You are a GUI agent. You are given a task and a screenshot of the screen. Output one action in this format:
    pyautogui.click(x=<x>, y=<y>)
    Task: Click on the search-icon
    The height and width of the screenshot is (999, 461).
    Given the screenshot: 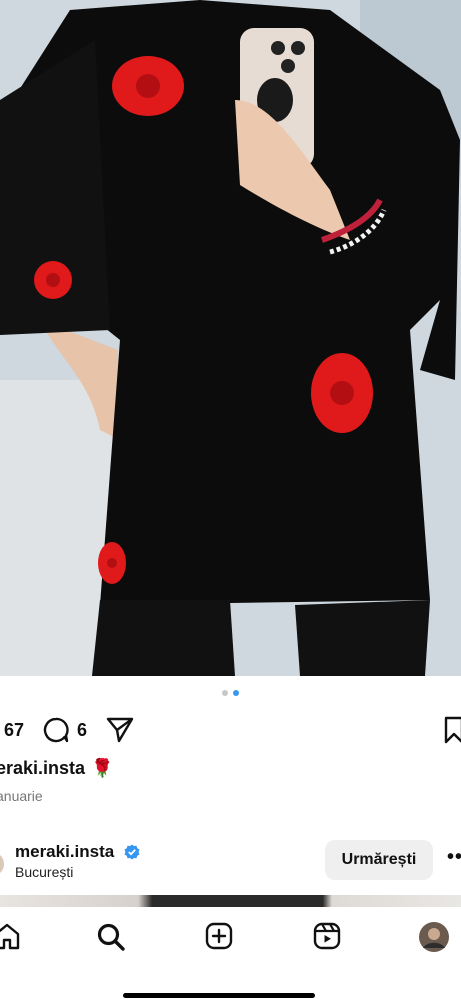 What is the action you would take?
    pyautogui.click(x=111, y=939)
    